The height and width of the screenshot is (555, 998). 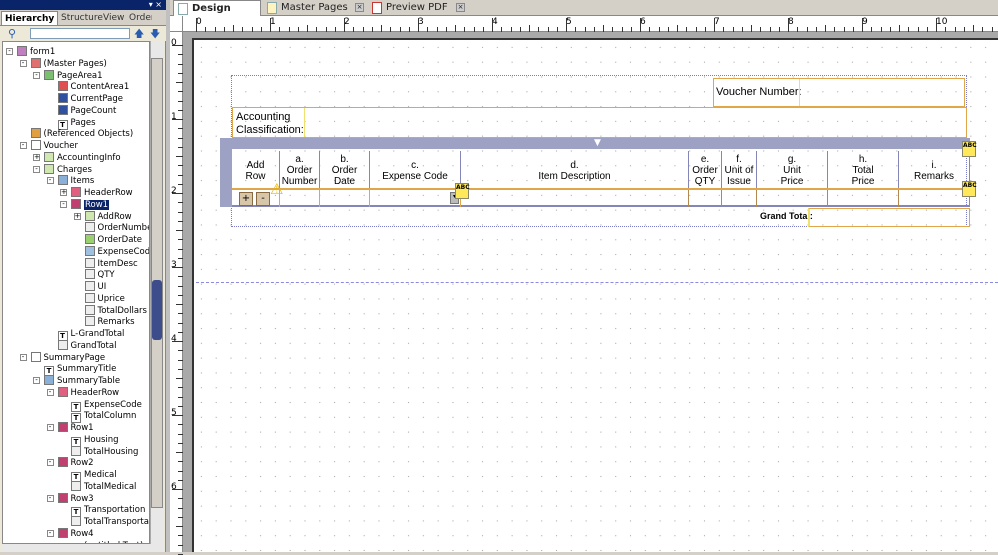 I want to click on search-icon: ⚲, so click(x=12, y=33).